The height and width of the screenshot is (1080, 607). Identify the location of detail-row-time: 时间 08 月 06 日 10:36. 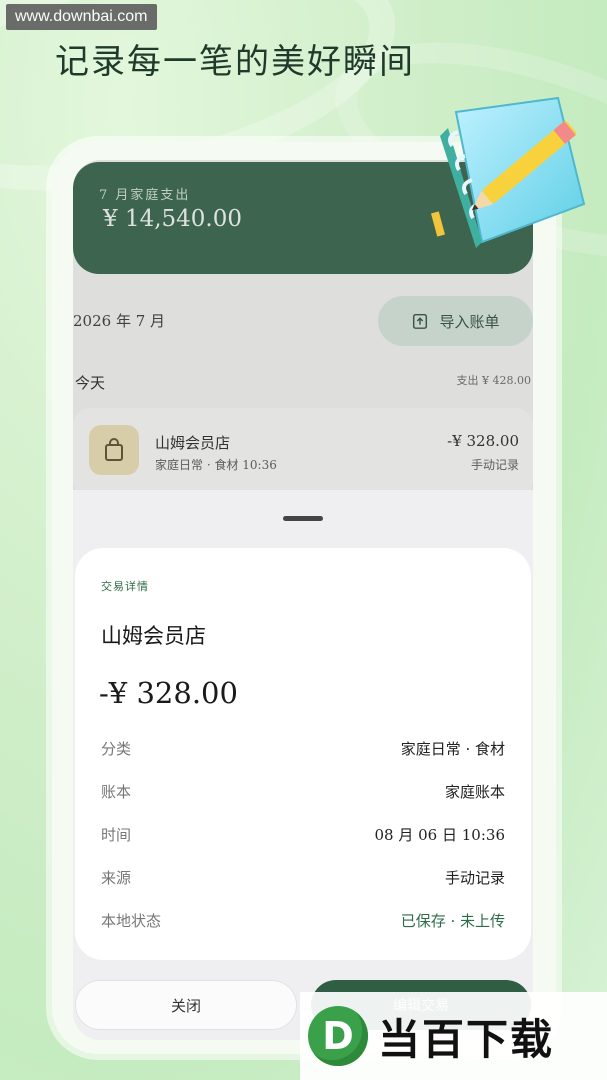
(303, 834).